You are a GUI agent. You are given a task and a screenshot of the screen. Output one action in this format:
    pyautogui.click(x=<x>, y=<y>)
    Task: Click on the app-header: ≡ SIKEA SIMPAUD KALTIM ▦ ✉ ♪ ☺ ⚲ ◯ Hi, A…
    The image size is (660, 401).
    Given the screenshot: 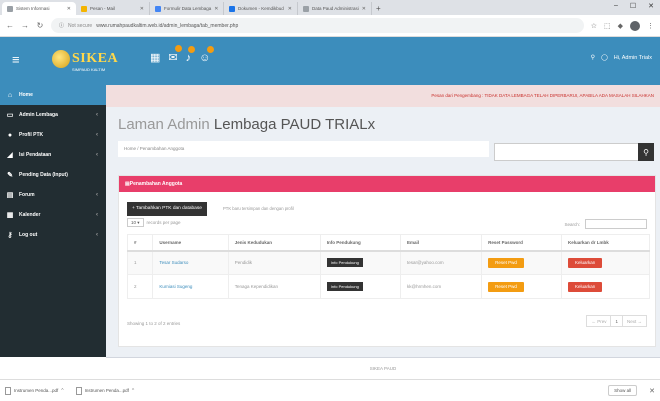 What is the action you would take?
    pyautogui.click(x=330, y=61)
    